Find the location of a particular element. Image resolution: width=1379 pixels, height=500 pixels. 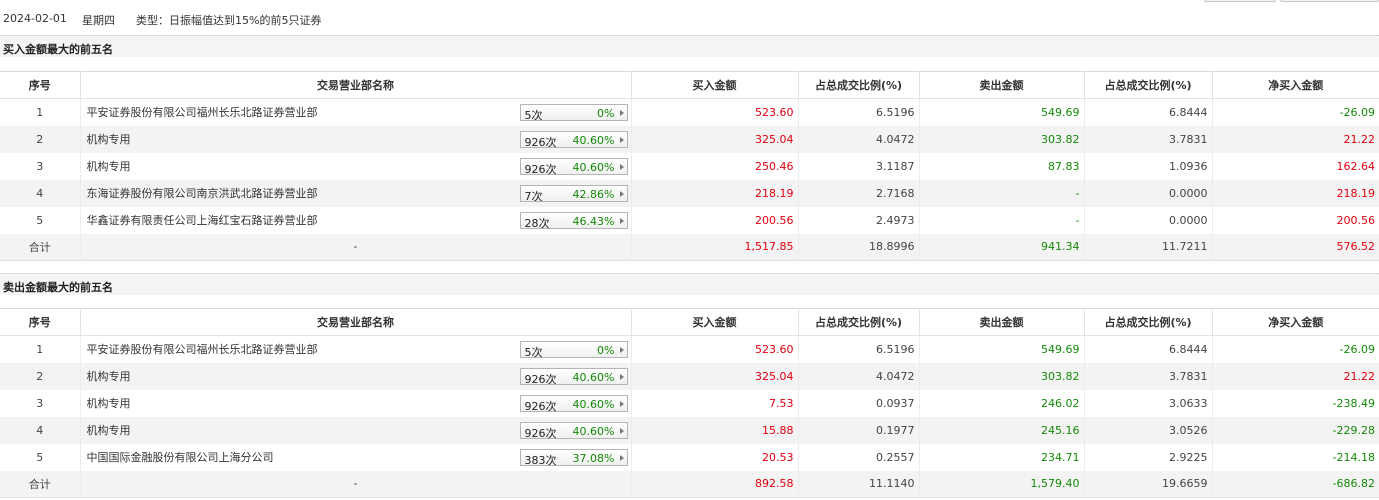

net-buy-amount: -214.18 is located at coordinates (1295, 457).